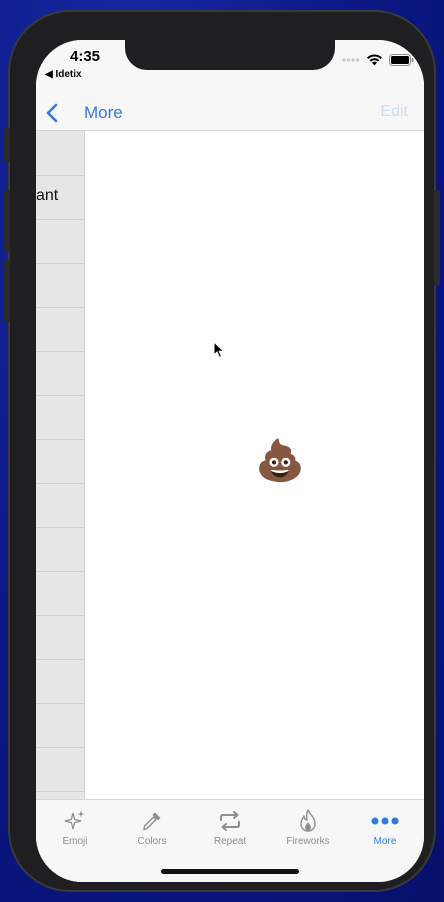  Describe the element at coordinates (47, 195) in the screenshot. I see `list-row-text: ant` at that location.